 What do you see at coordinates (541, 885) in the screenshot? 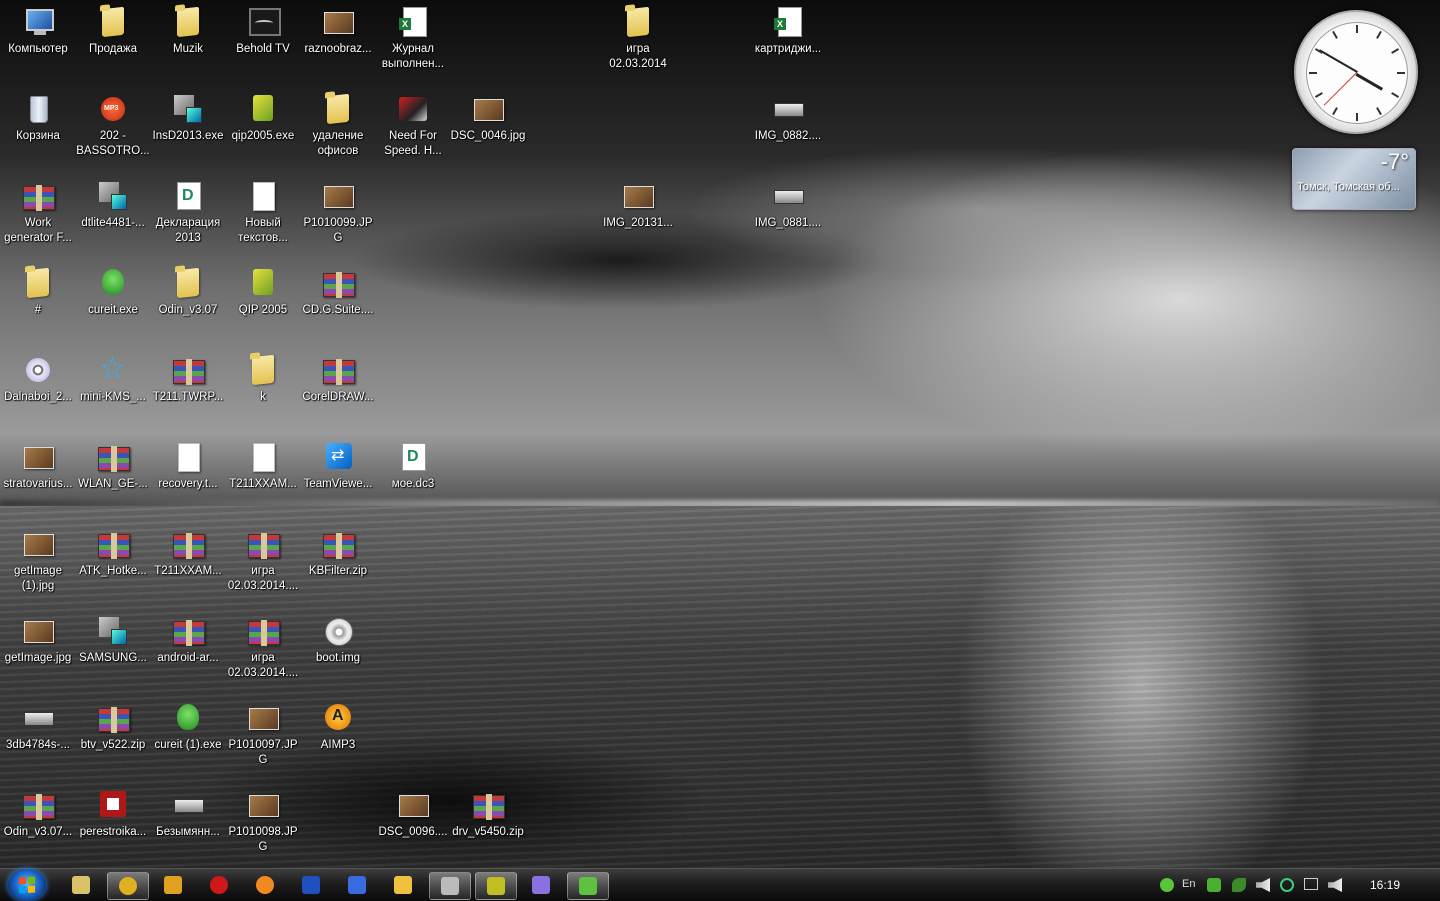
I see `vs-taskbar-button` at bounding box center [541, 885].